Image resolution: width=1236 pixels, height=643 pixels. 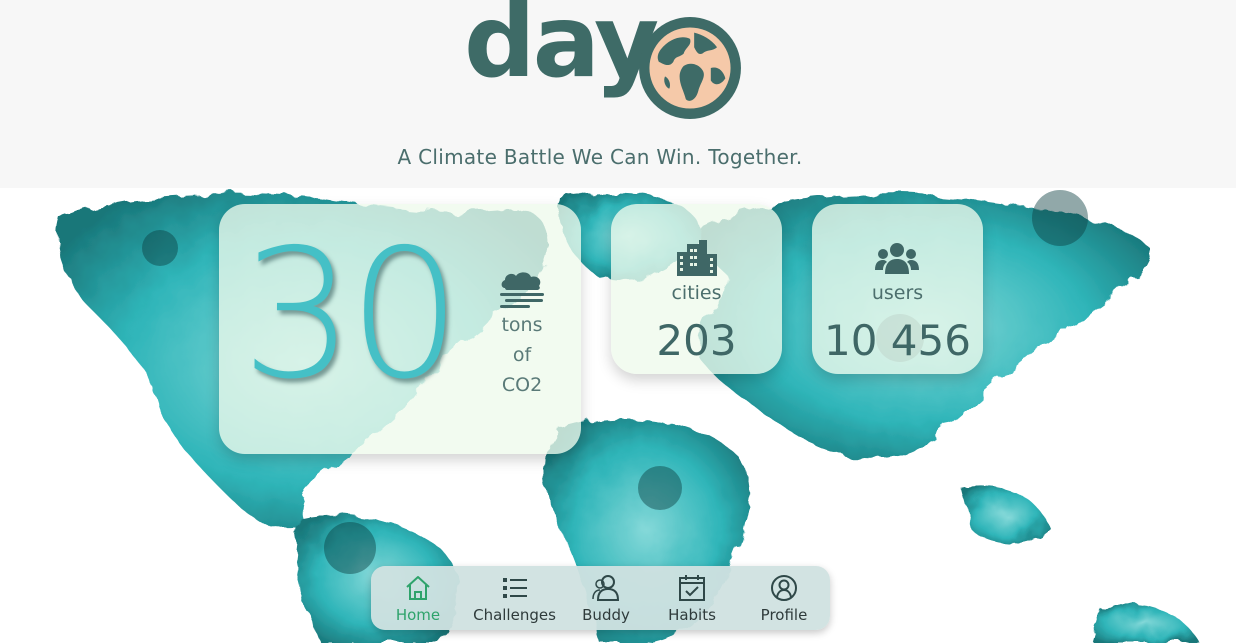 What do you see at coordinates (897, 258) in the screenshot?
I see `users-icon` at bounding box center [897, 258].